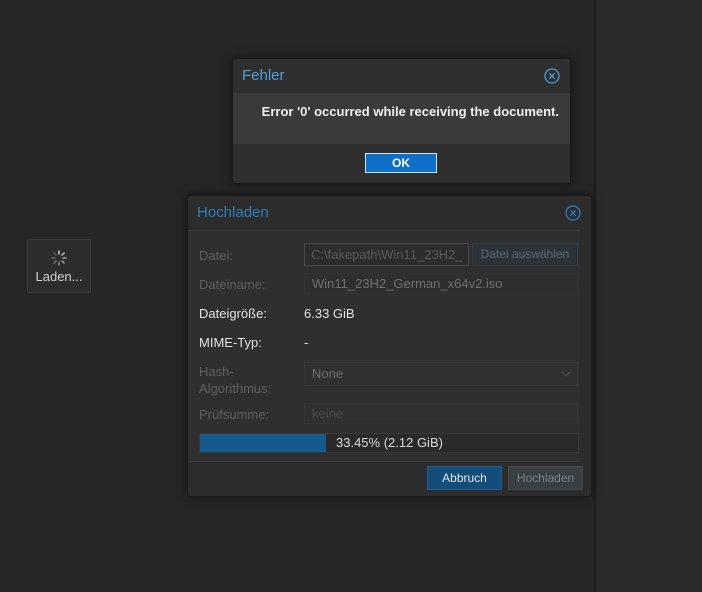 The image size is (702, 592). What do you see at coordinates (306, 342) in the screenshot?
I see `mime-value: -` at bounding box center [306, 342].